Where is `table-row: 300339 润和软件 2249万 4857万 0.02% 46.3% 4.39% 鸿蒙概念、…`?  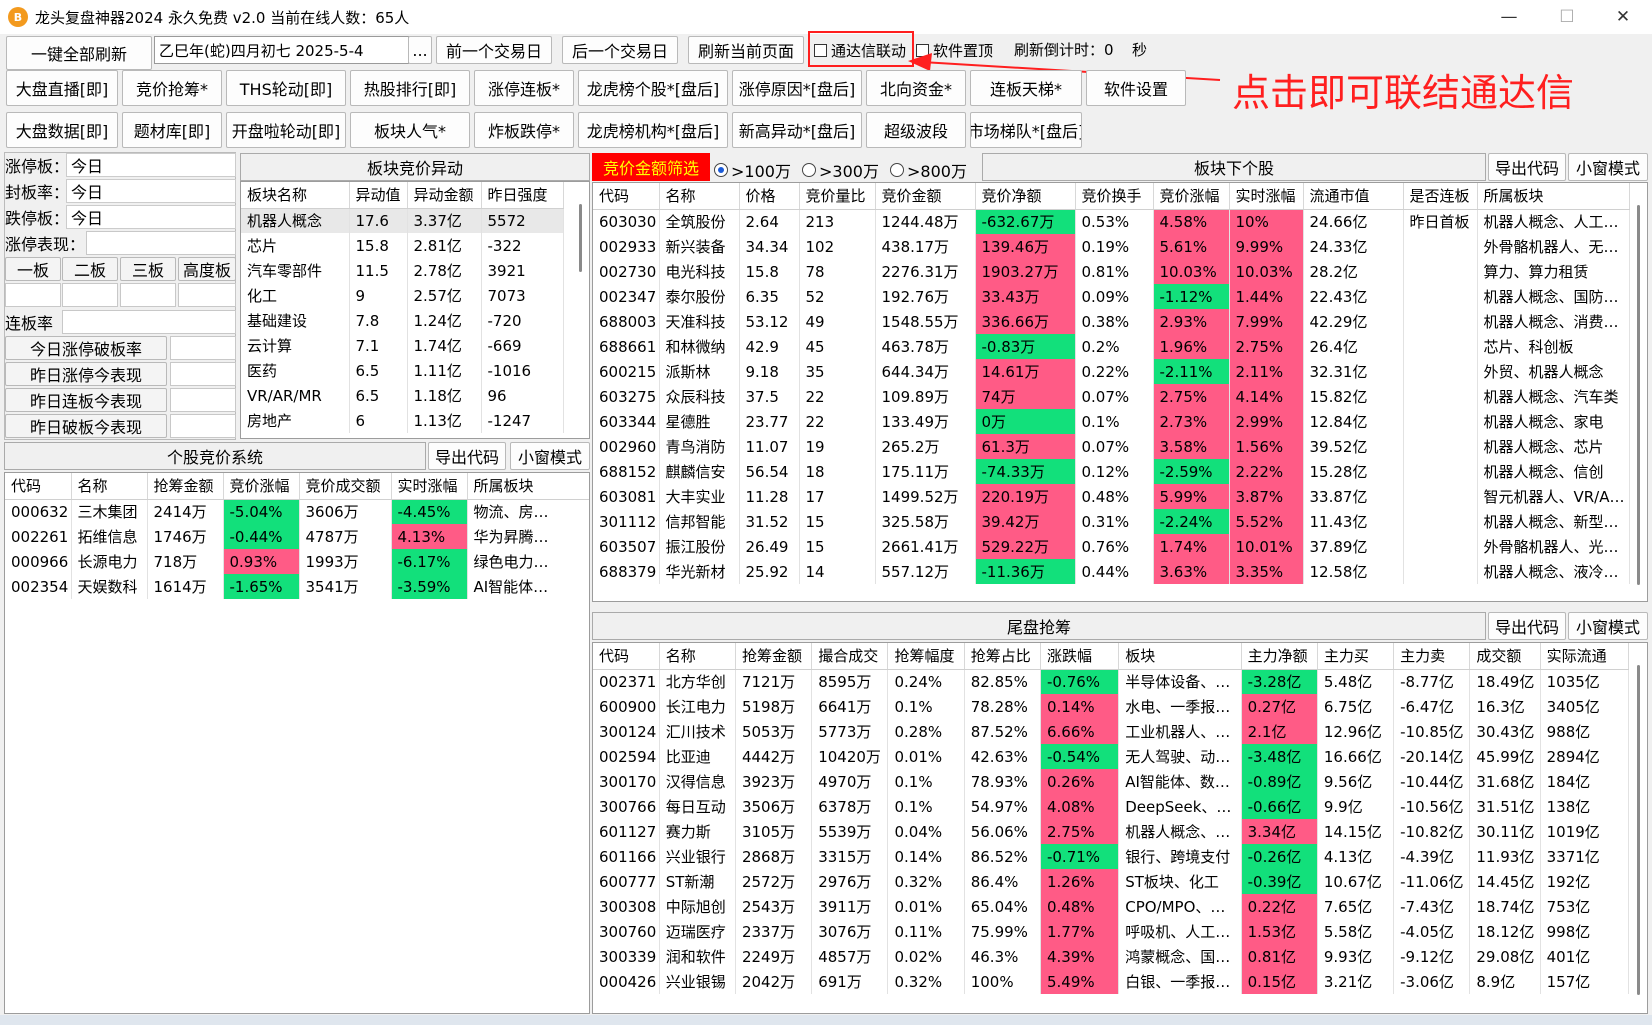
table-row: 300339 润和软件 2249万 4857万 0.02% 46.3% 4.39% 鸿蒙概念、… is located at coordinates (1111, 956).